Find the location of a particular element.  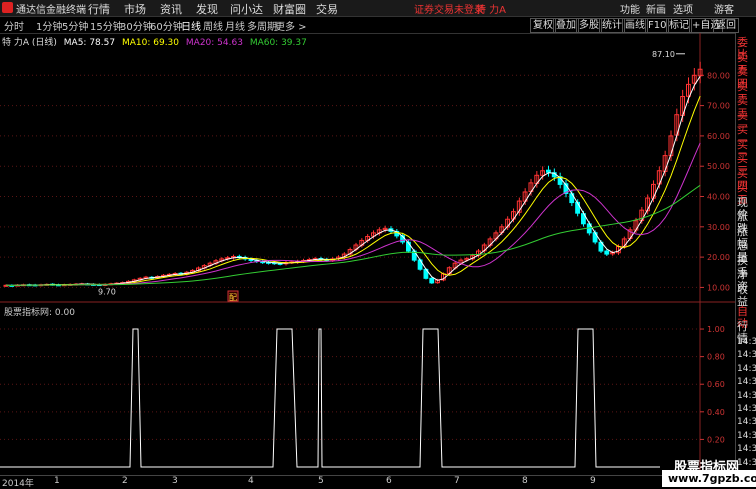

date-tick-label: 3 is located at coordinates (175, 481).